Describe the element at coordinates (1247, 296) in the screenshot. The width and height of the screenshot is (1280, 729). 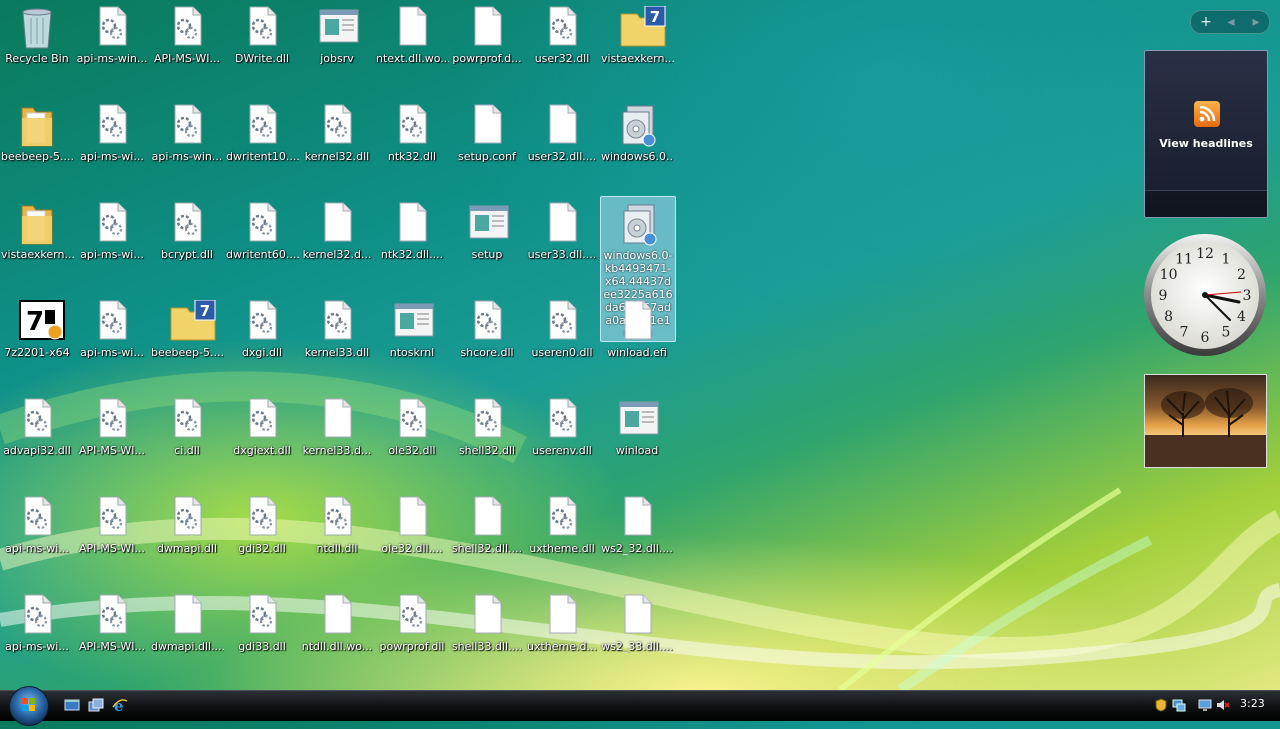
I see `clock-numeral: 3` at that location.